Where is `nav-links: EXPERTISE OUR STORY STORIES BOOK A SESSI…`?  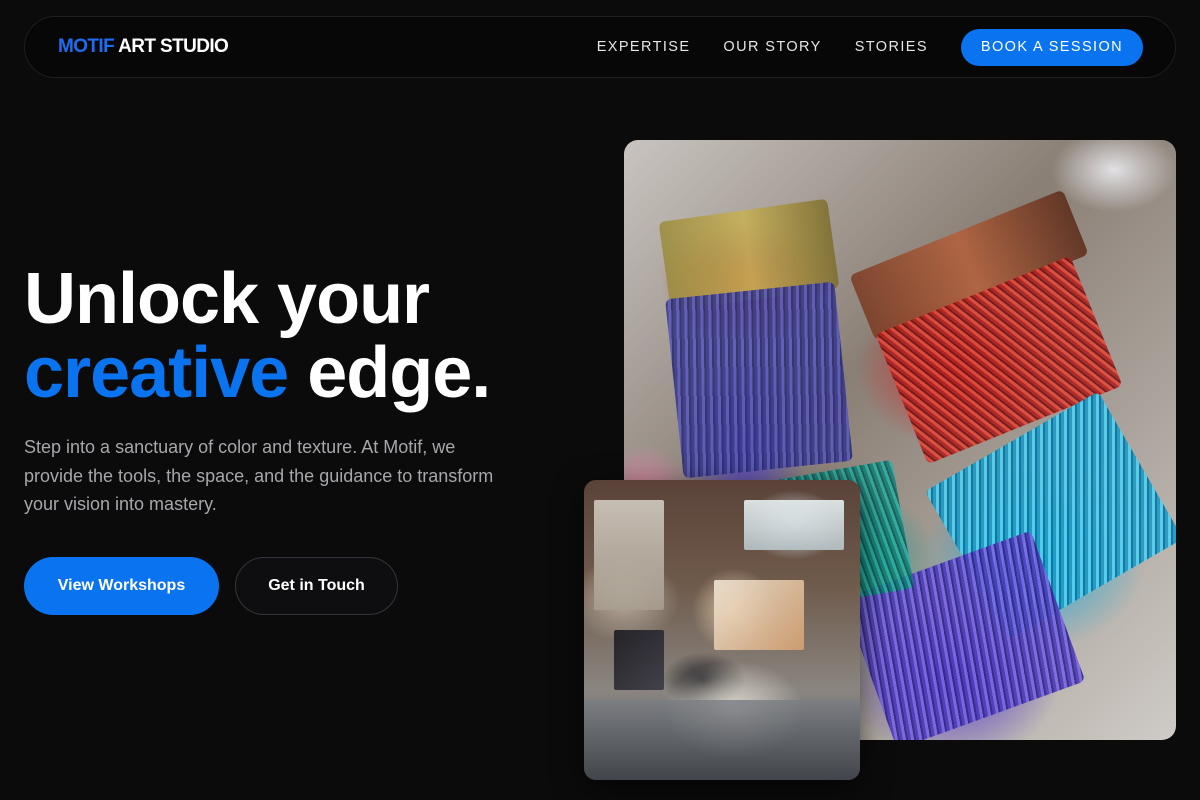 nav-links: EXPERTISE OUR STORY STORIES BOOK A SESSI… is located at coordinates (870, 47).